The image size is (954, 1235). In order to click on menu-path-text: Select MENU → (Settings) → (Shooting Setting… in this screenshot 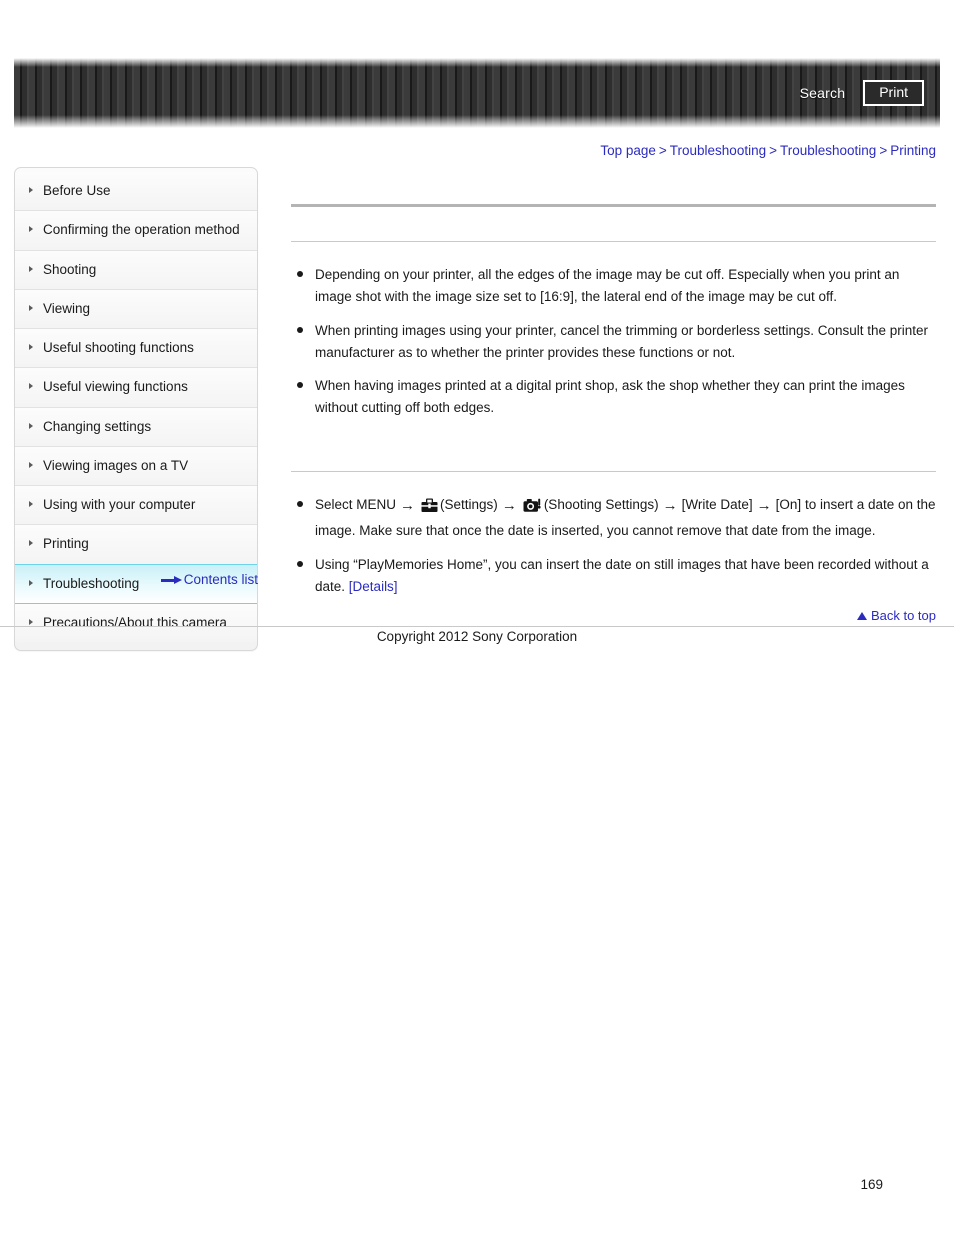, I will do `click(625, 517)`.